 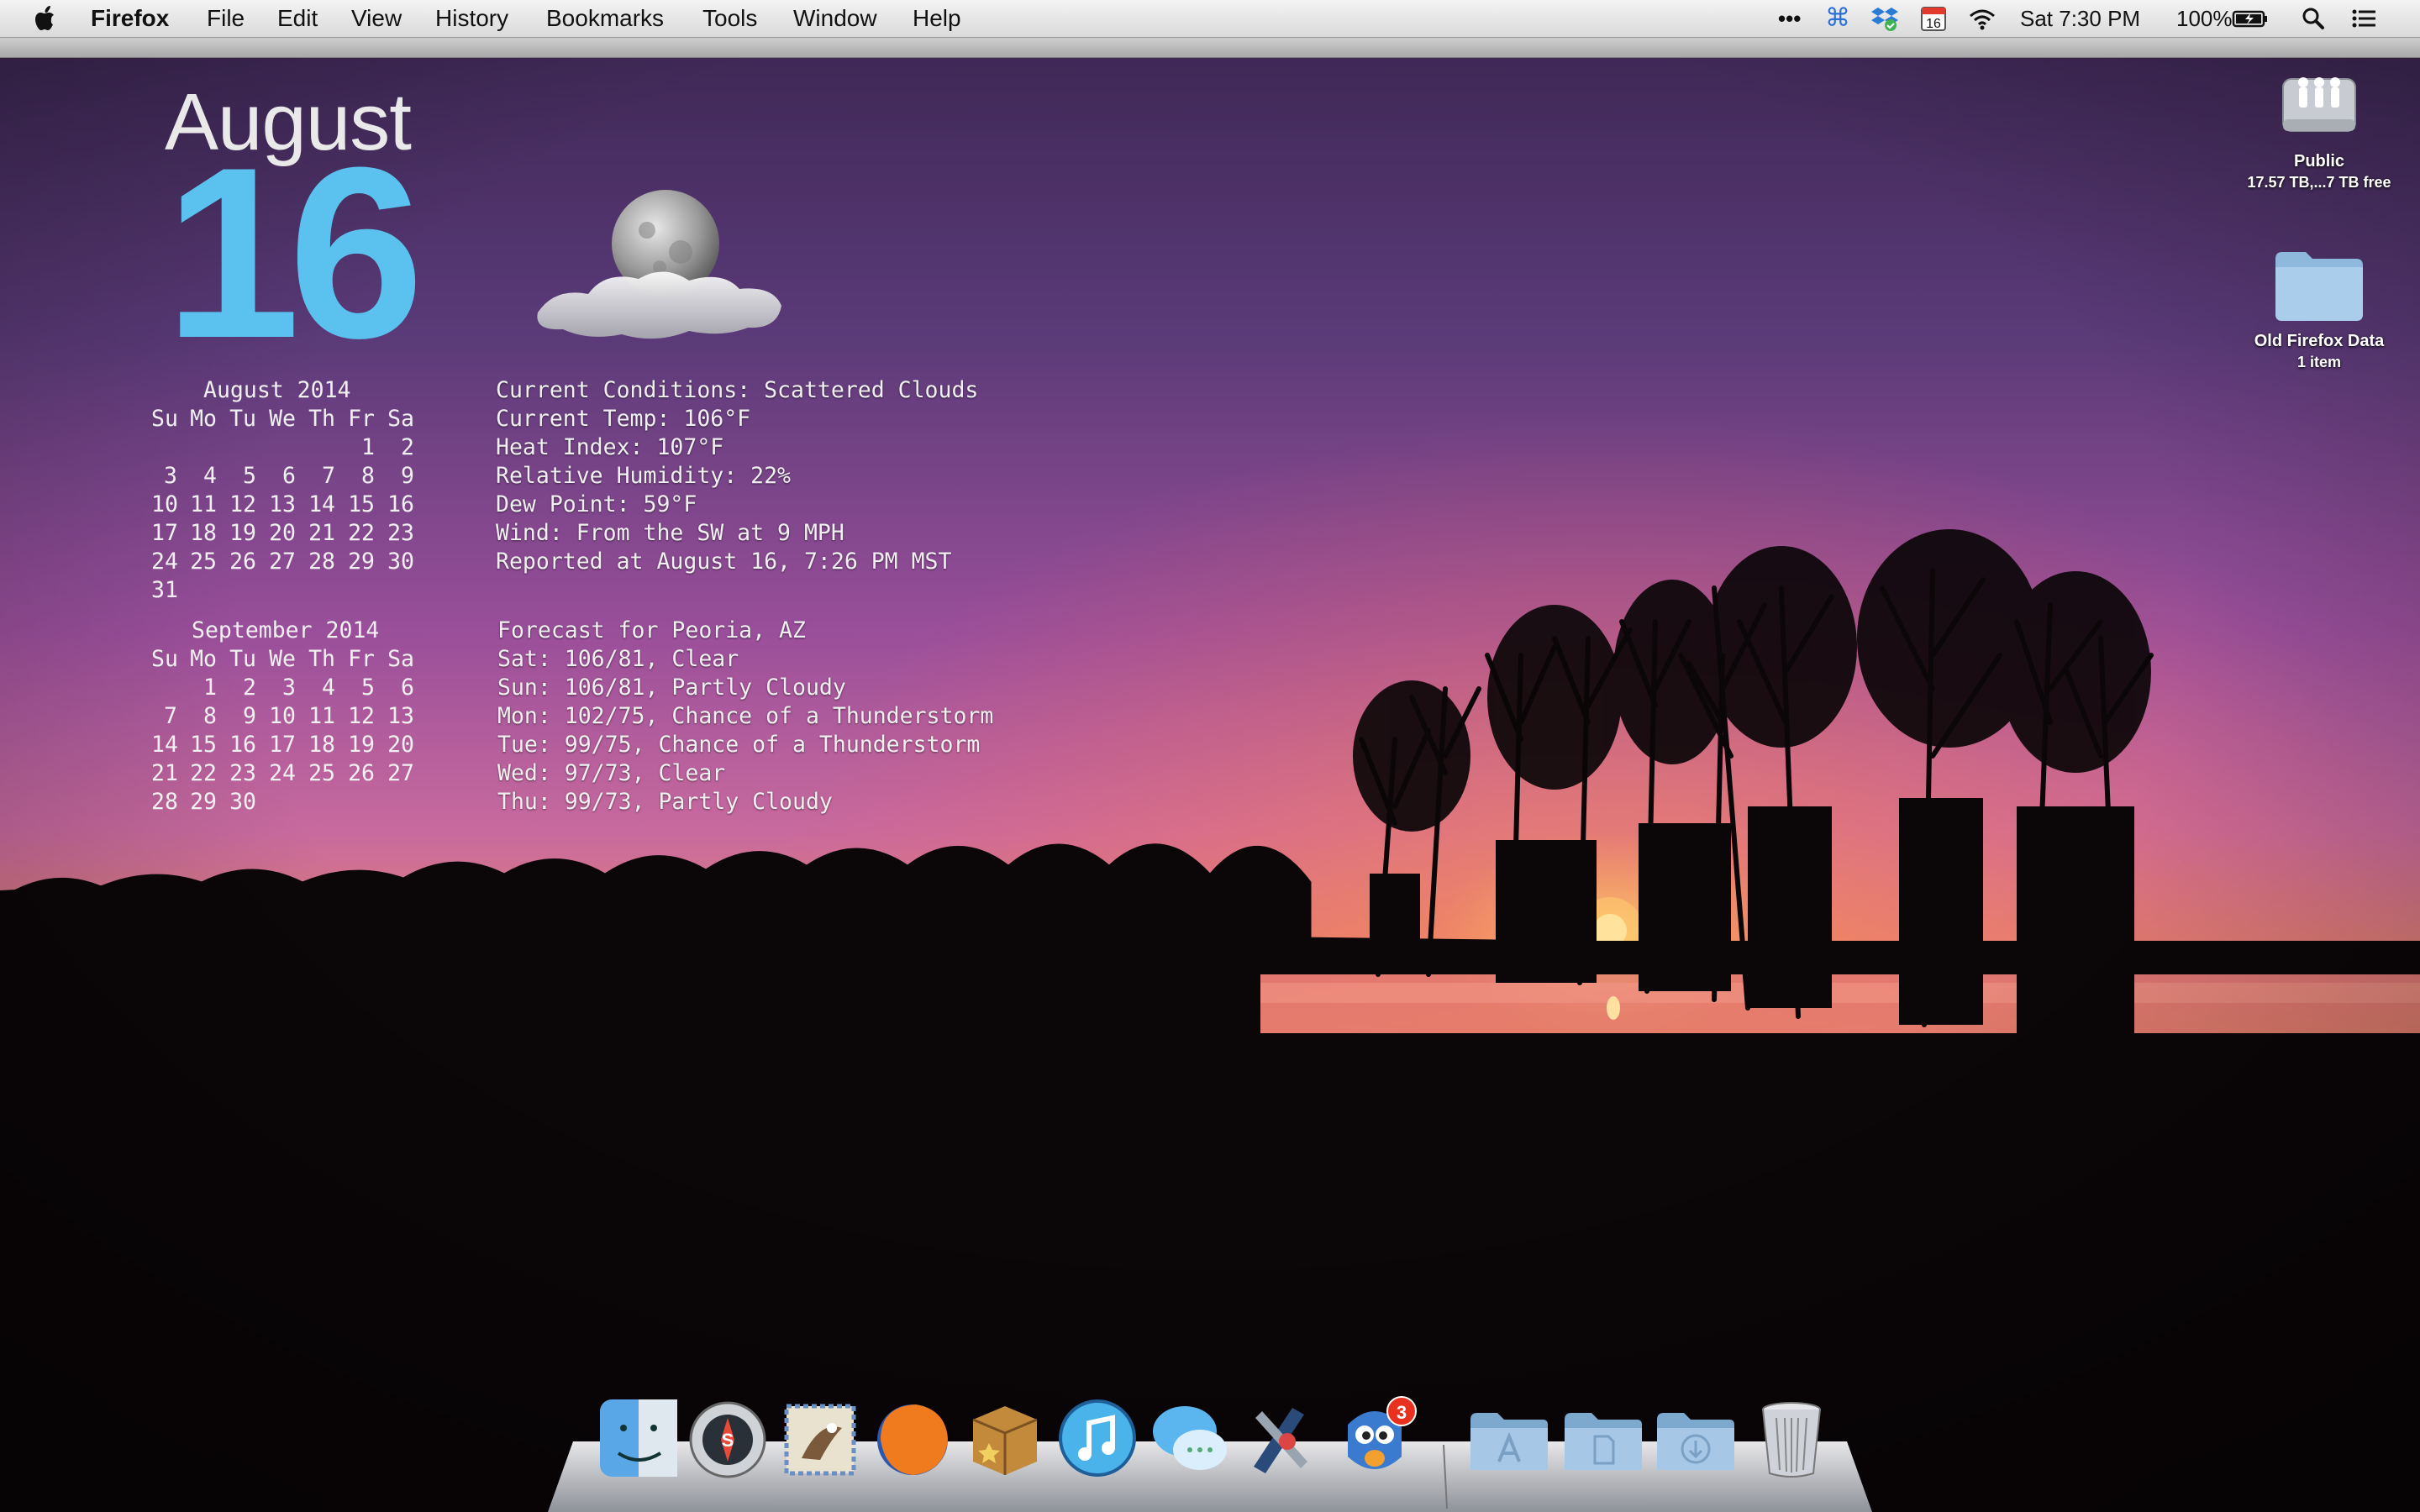 What do you see at coordinates (618, 659) in the screenshot?
I see `weather-line: Sat: 106/81, Clear` at bounding box center [618, 659].